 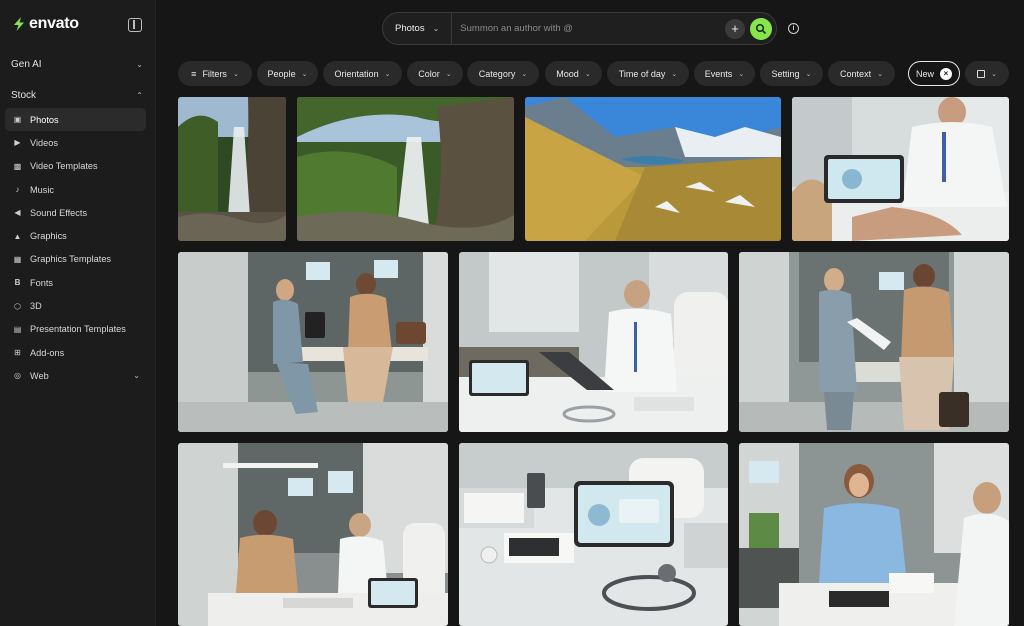 What do you see at coordinates (429, 73) in the screenshot?
I see `chip-label: Color` at bounding box center [429, 73].